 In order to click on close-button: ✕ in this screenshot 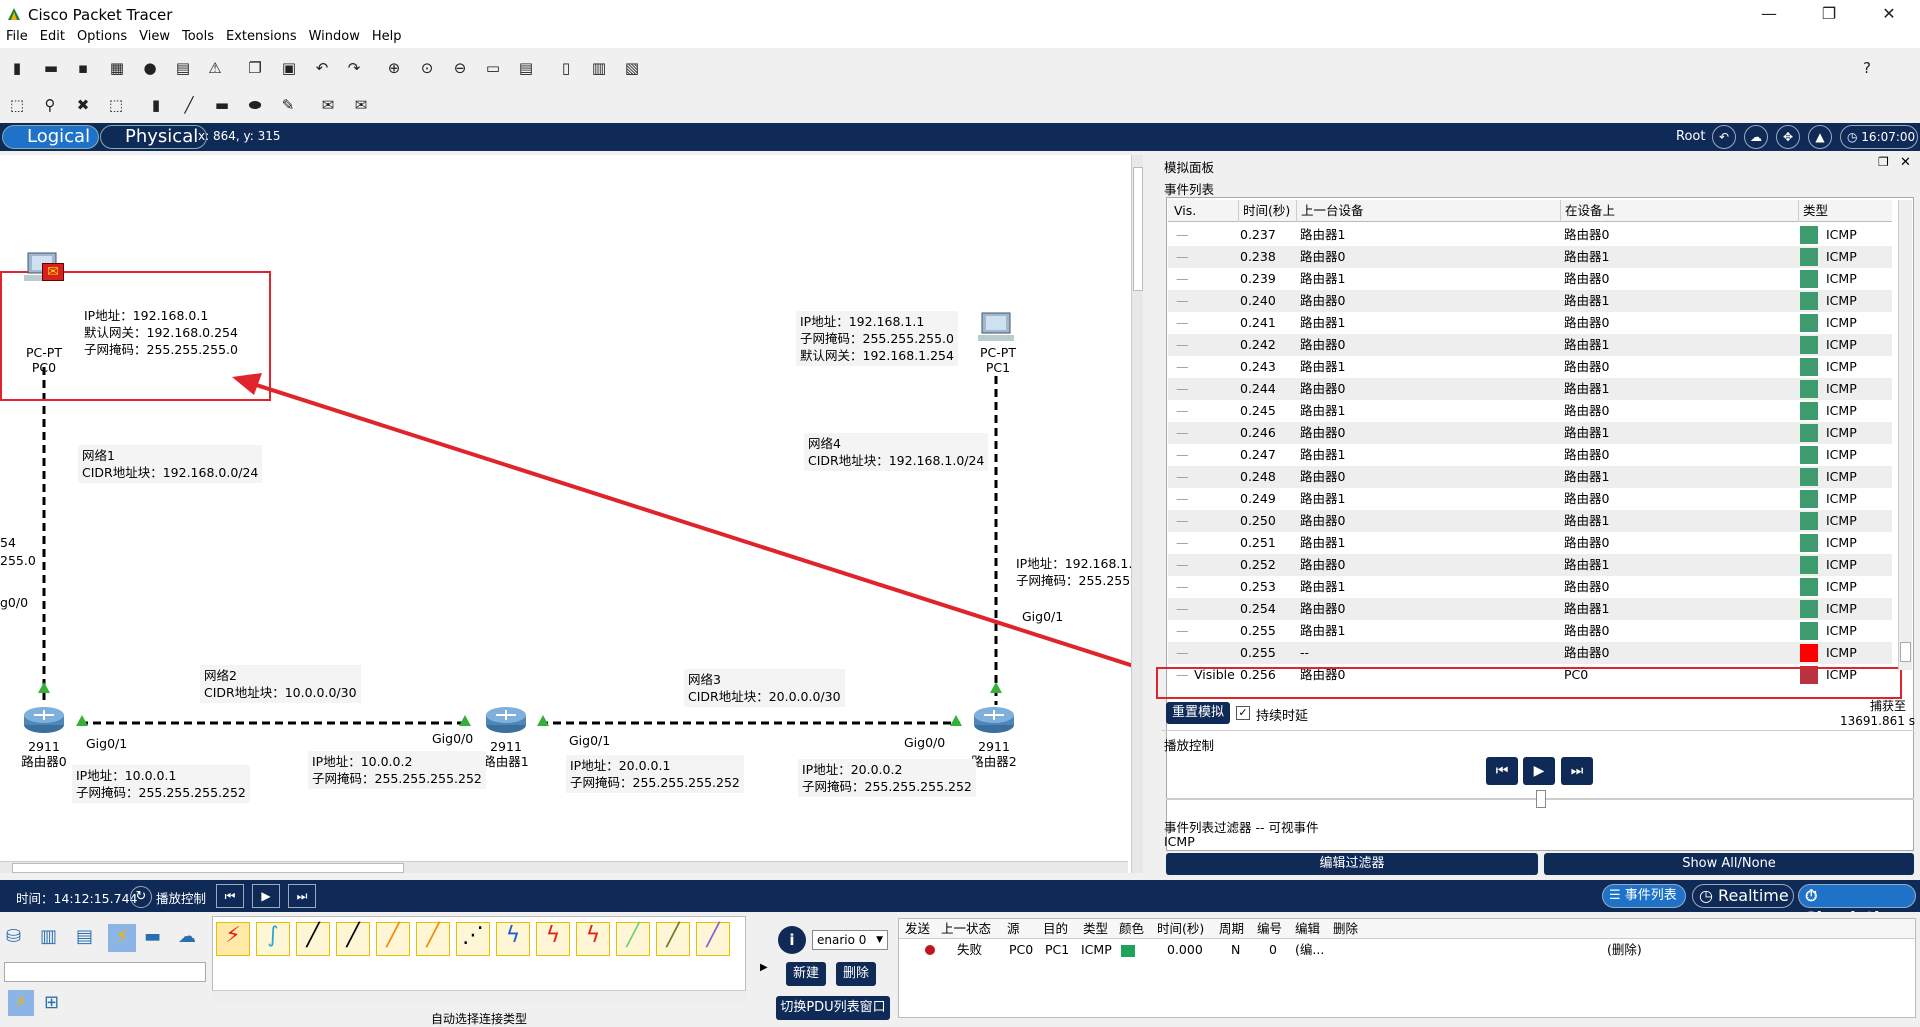, I will do `click(1889, 15)`.